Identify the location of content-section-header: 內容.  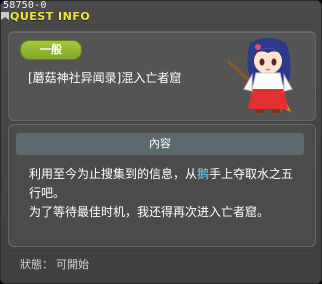
(160, 144).